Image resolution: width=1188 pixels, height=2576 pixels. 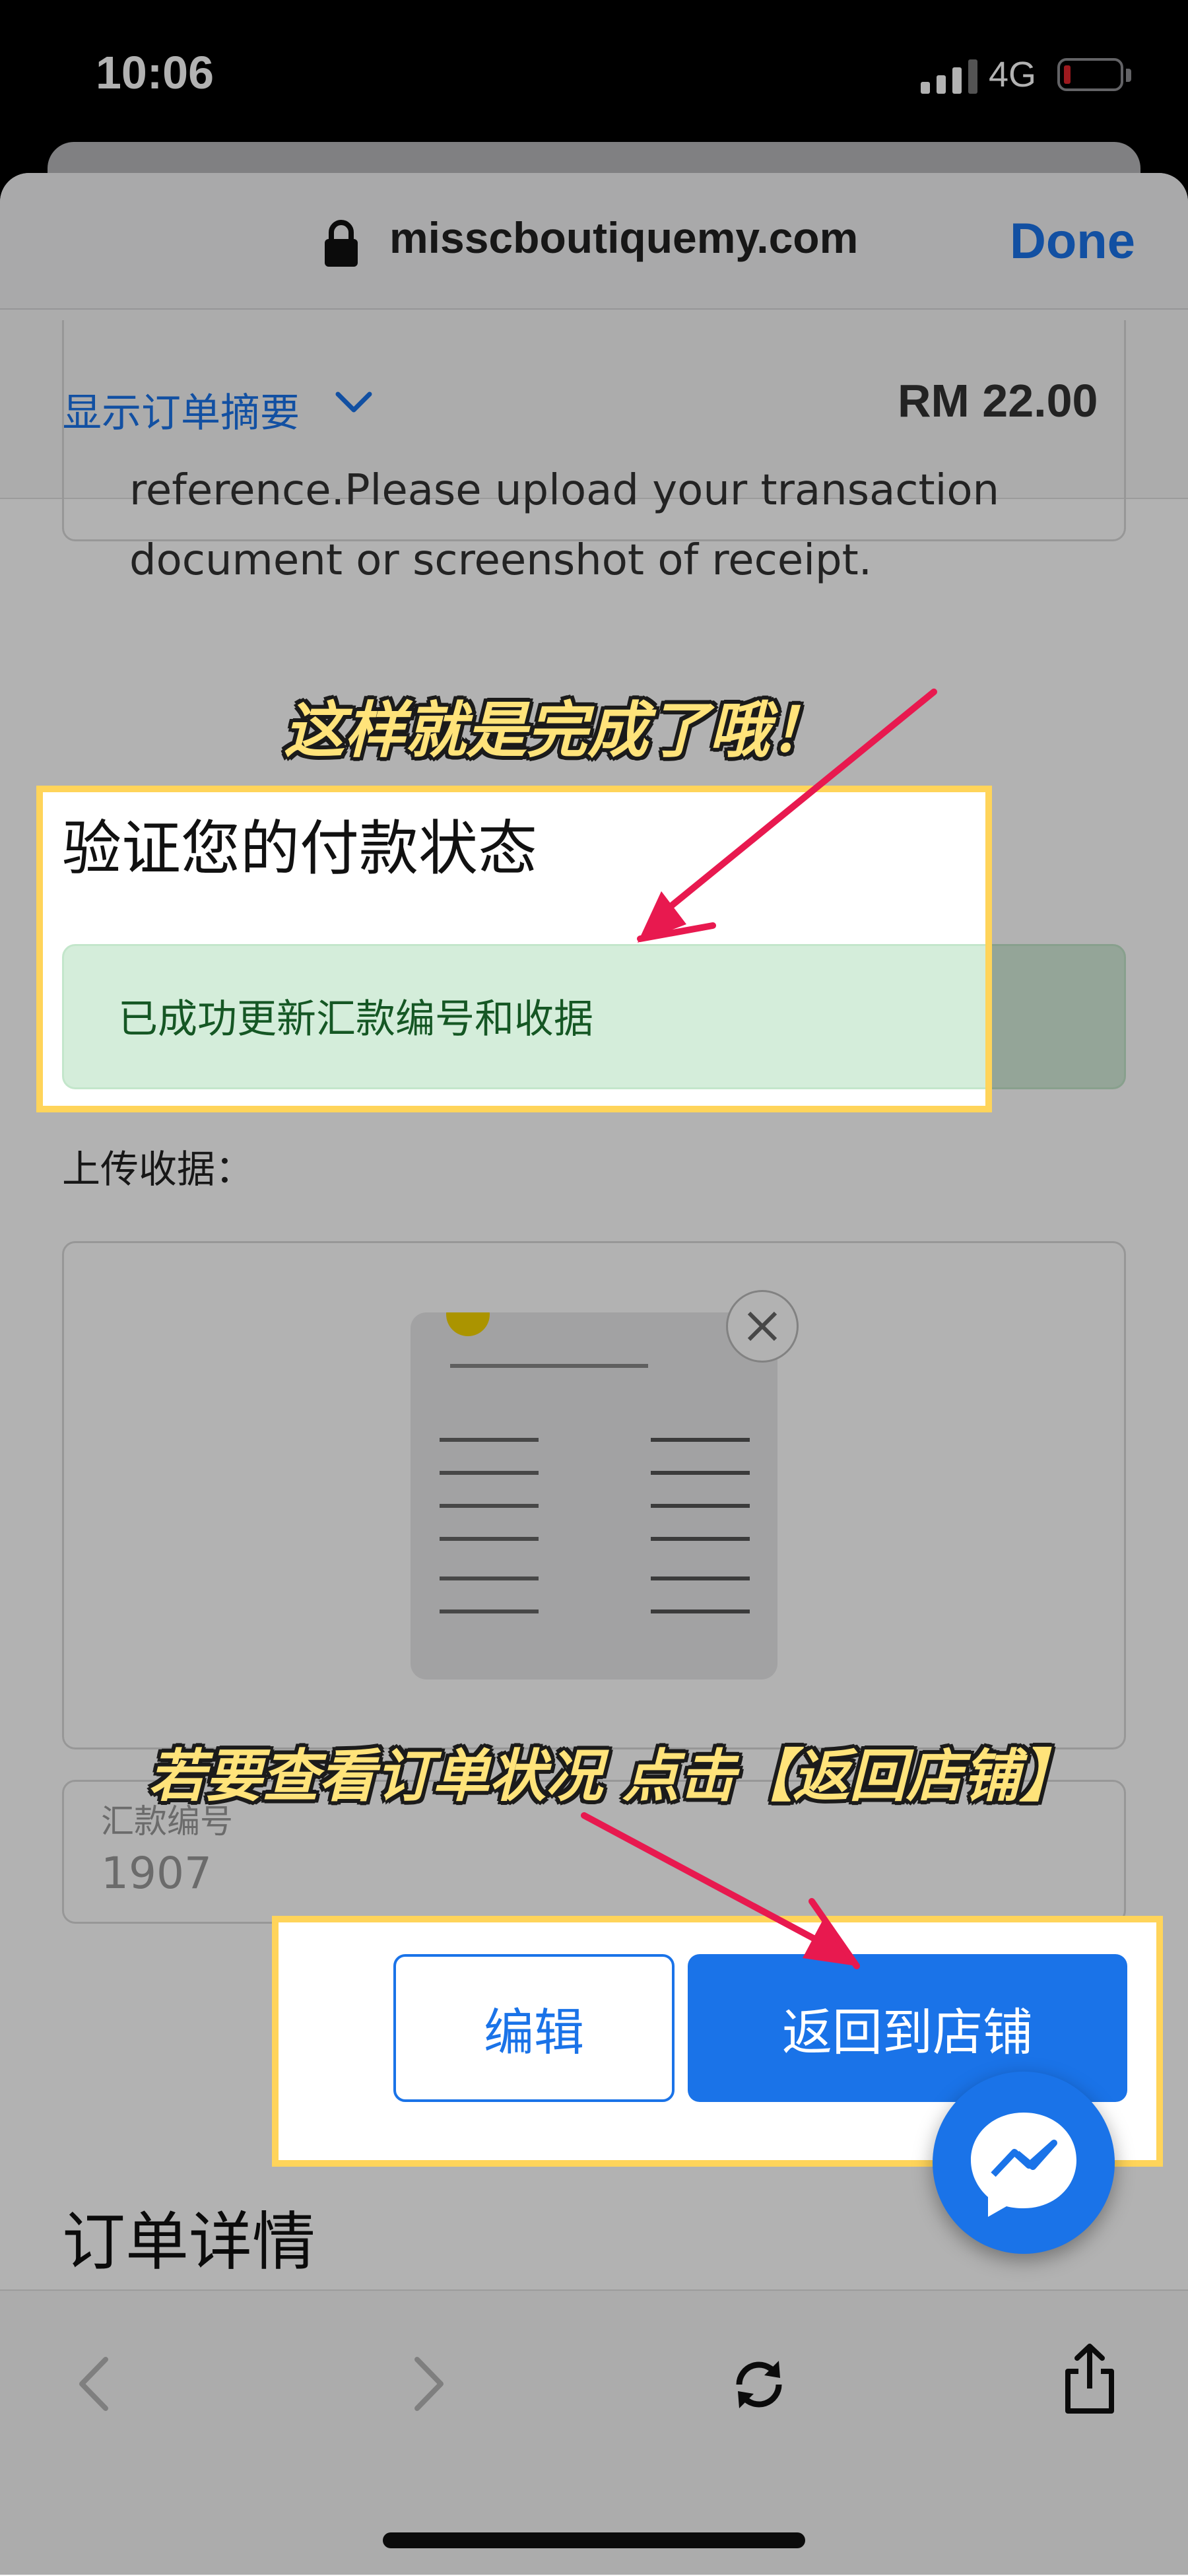 I want to click on annotation-text: 若要查看订单状况 点击【返回店铺】, so click(x=612, y=1777).